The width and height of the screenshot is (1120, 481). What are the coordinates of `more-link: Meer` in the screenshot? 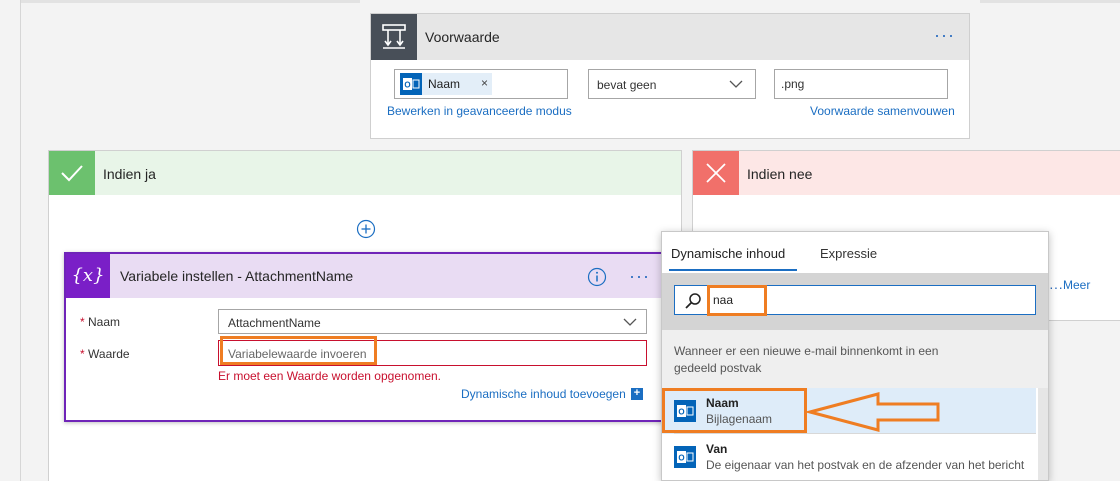 It's located at (1076, 285).